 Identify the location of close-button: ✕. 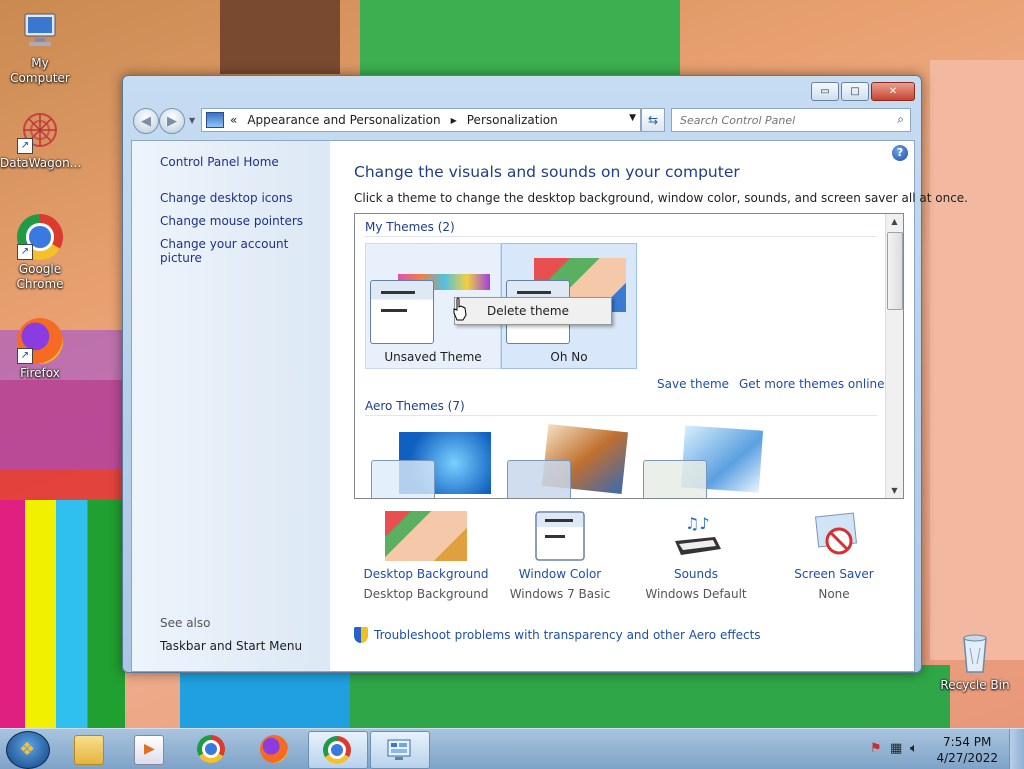
(893, 91).